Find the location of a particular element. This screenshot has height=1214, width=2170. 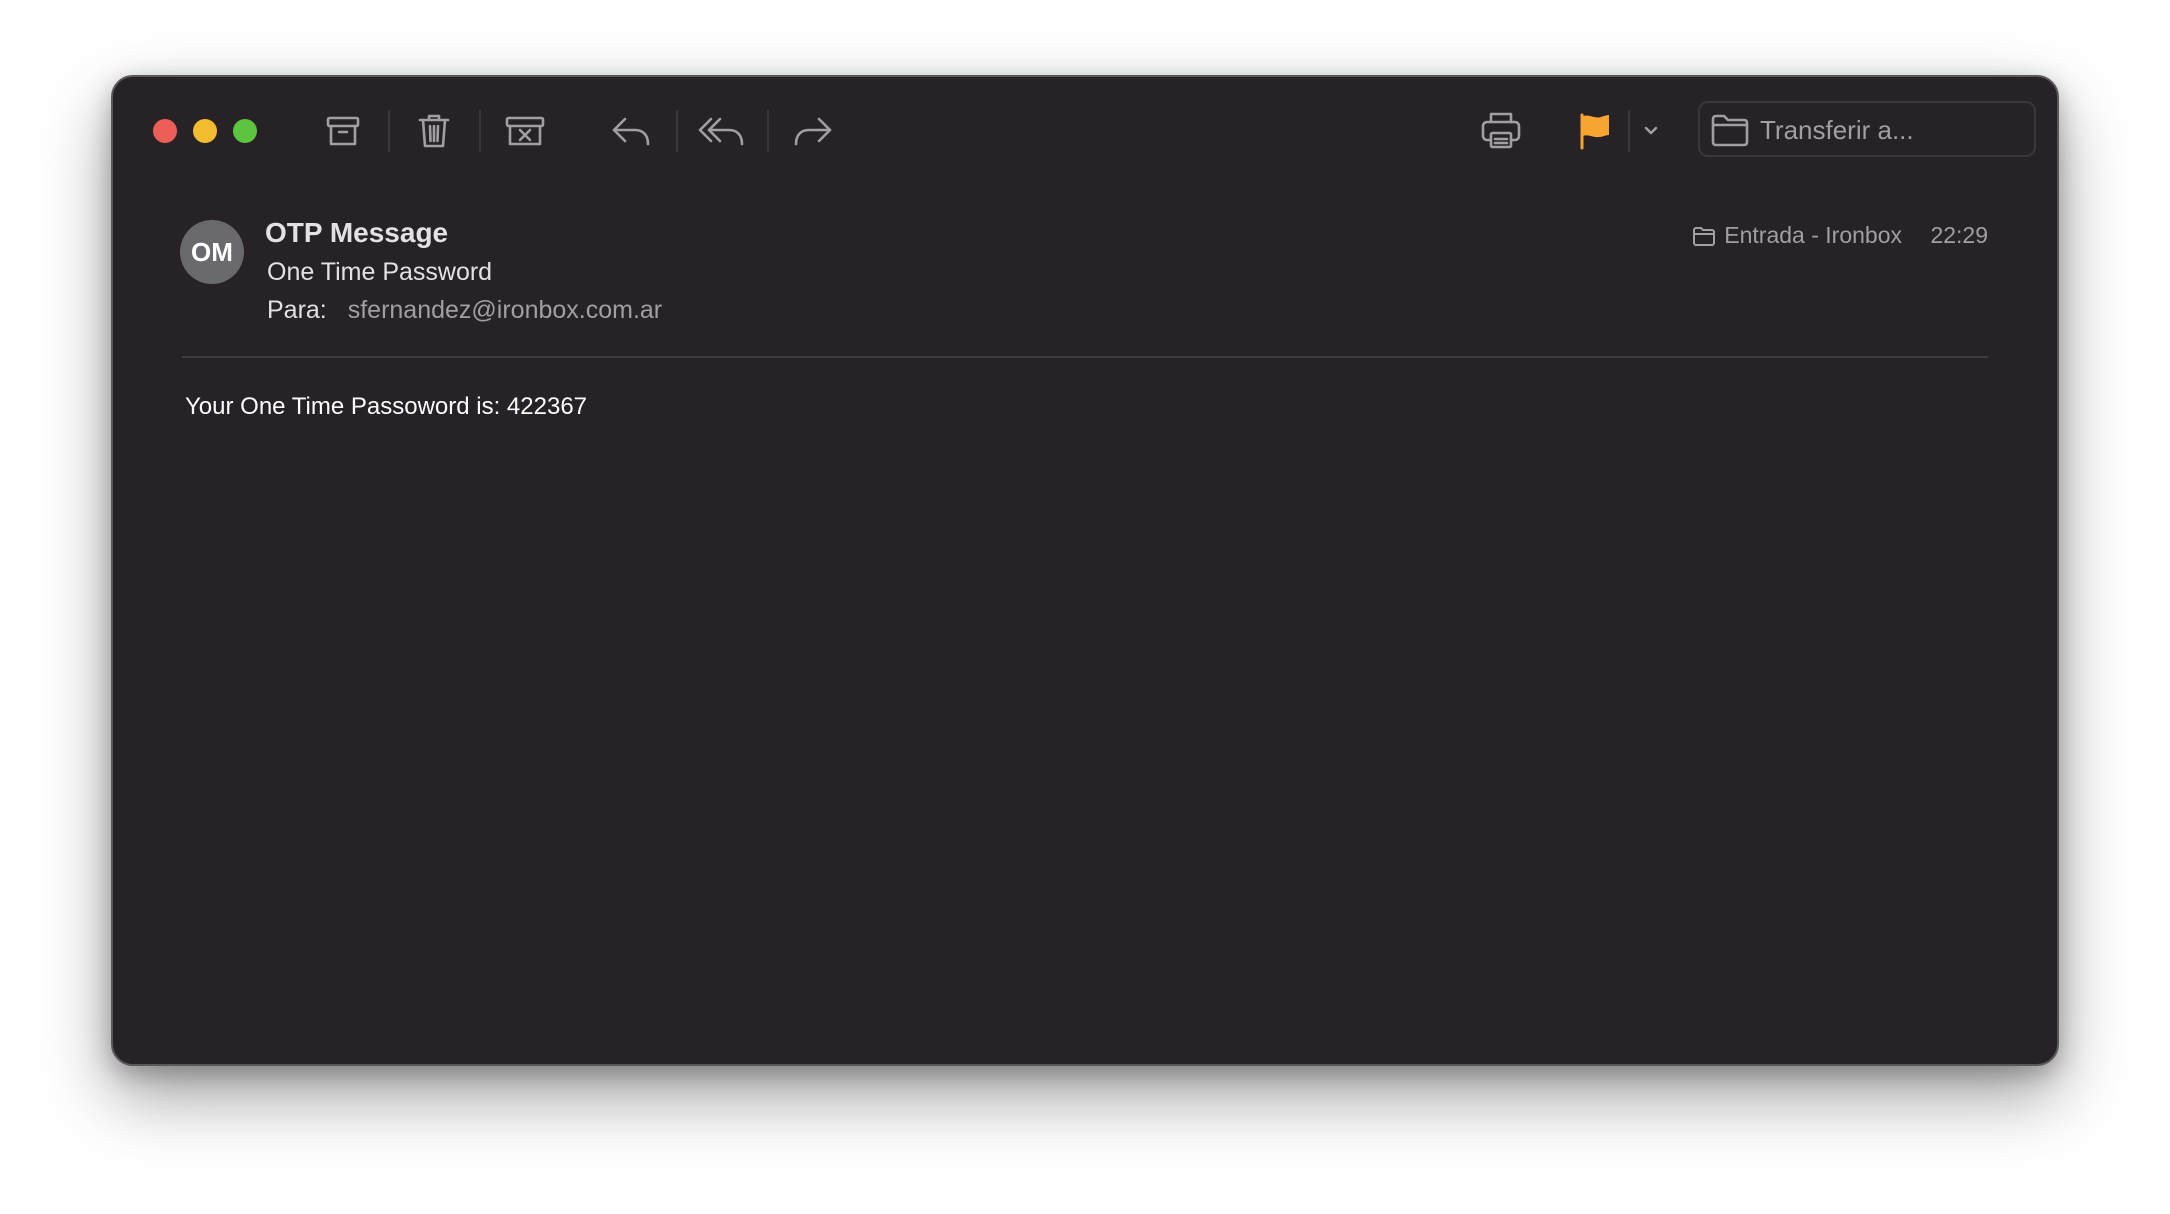

trash-button is located at coordinates (434, 131).